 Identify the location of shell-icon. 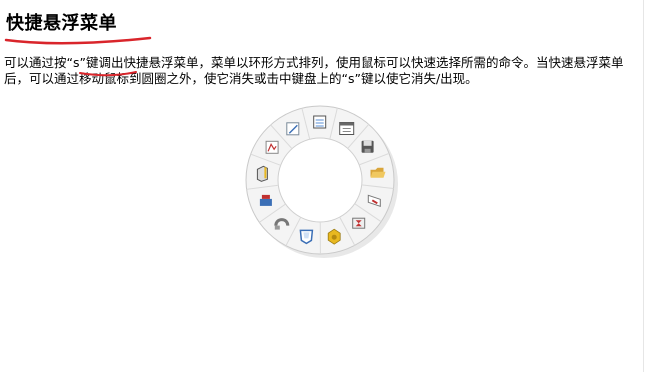
(306, 237).